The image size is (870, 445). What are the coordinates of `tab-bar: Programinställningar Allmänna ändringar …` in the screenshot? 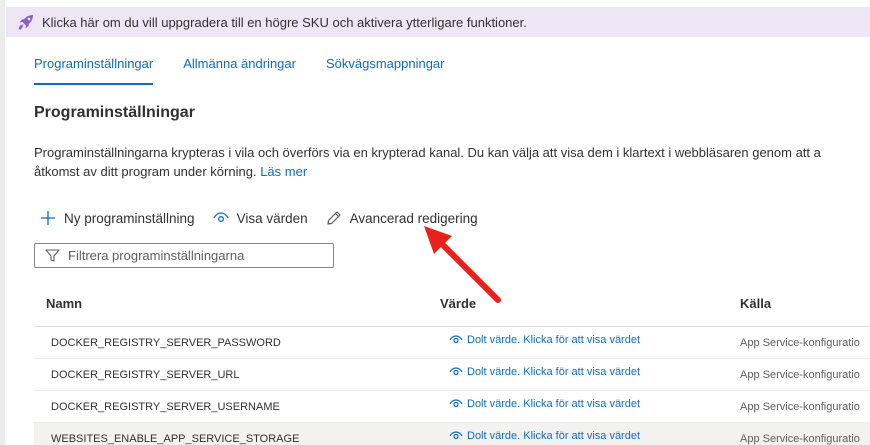 It's located at (239, 70).